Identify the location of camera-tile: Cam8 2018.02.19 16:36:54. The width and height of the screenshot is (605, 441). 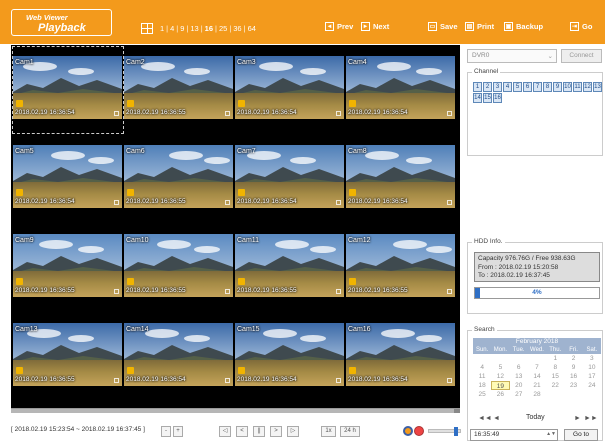
(400, 176).